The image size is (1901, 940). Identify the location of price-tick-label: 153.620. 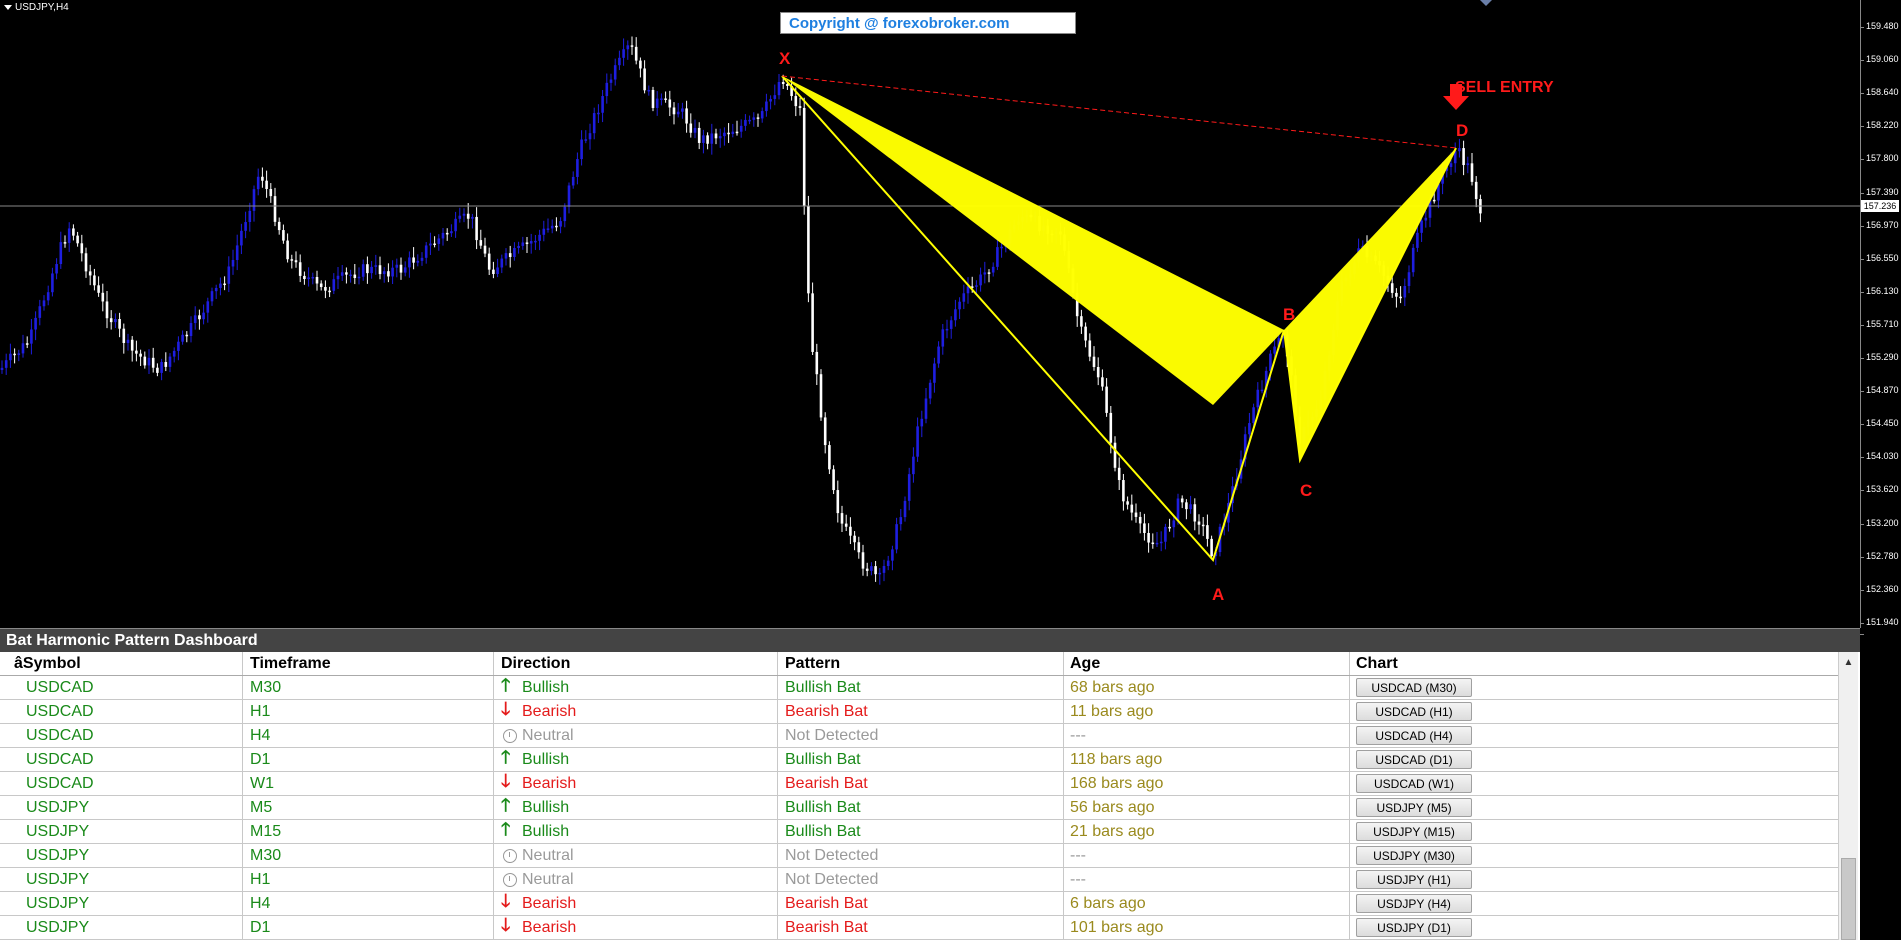
(1880, 489).